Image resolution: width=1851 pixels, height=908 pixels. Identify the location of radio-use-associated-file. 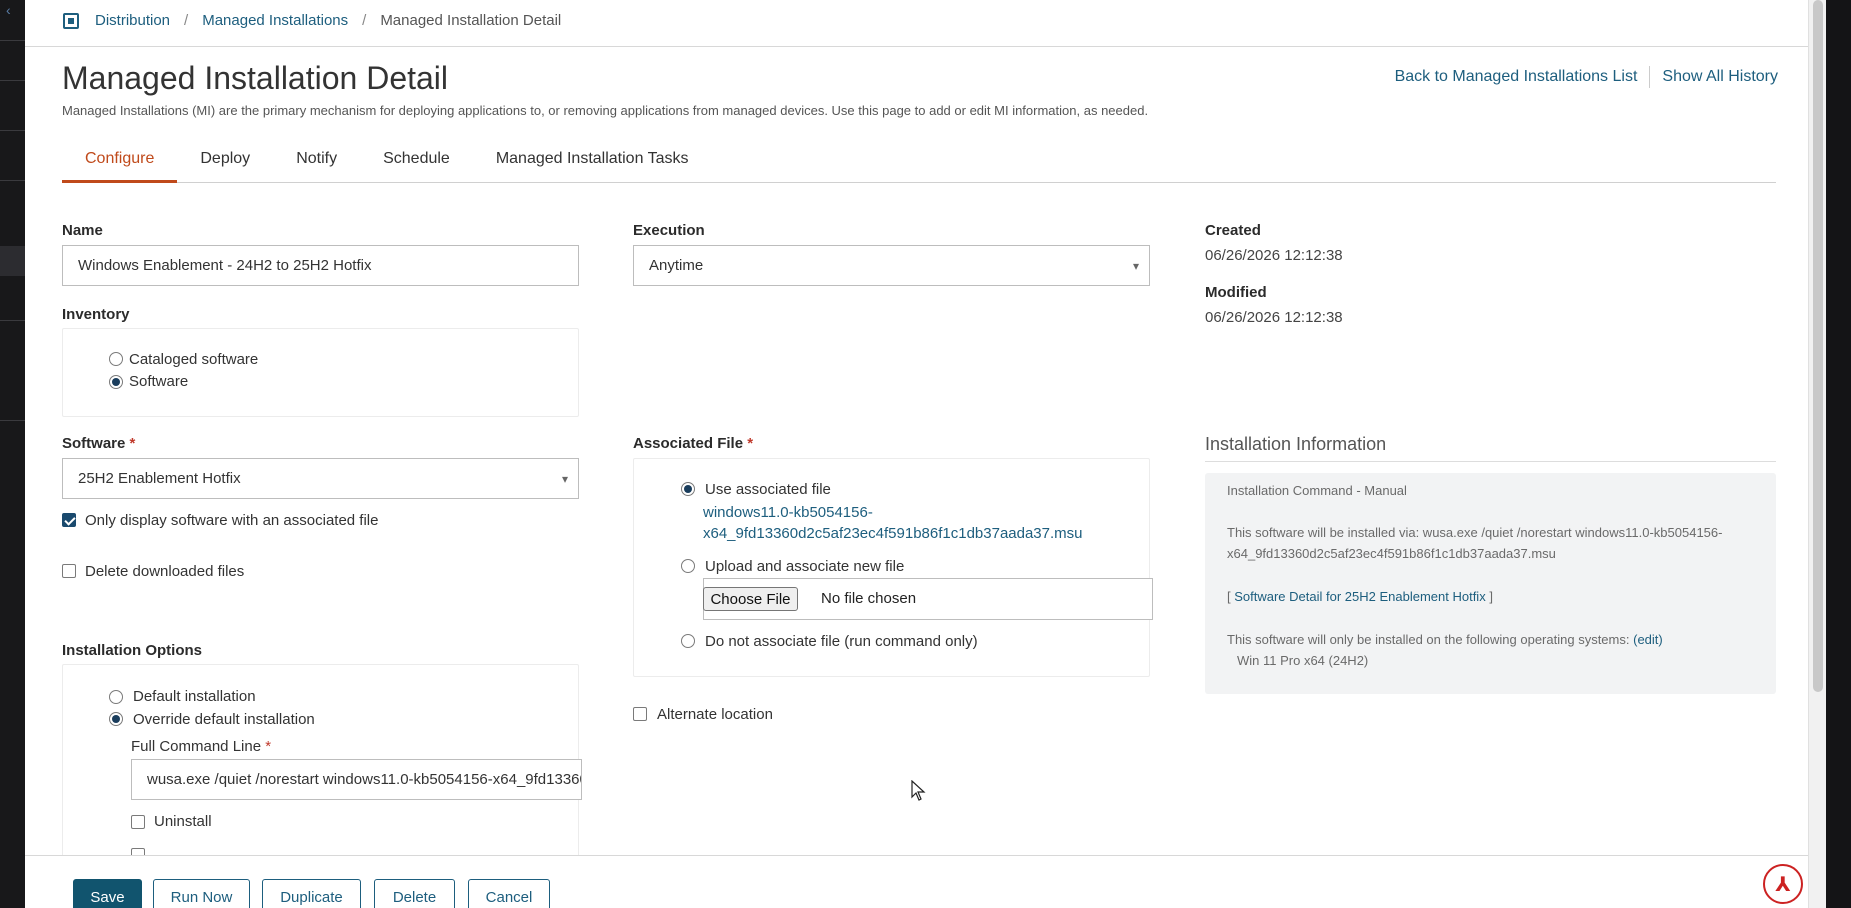
(688, 489).